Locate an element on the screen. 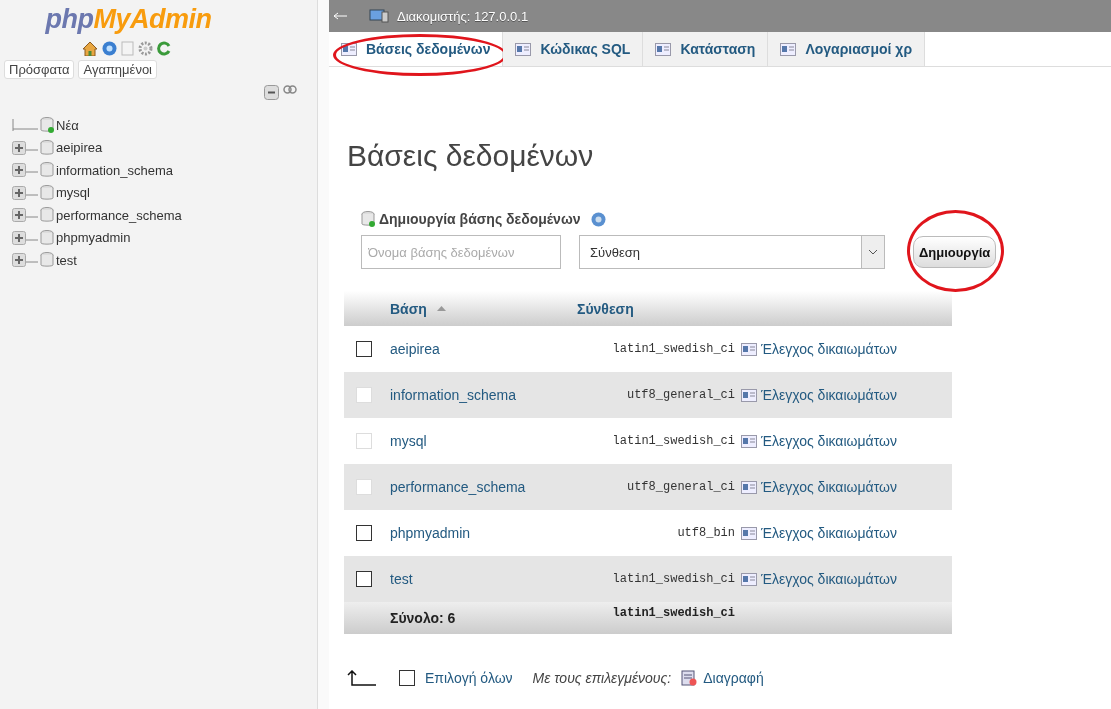 The width and height of the screenshot is (1111, 709). select-all-checkbox is located at coordinates (407, 678).